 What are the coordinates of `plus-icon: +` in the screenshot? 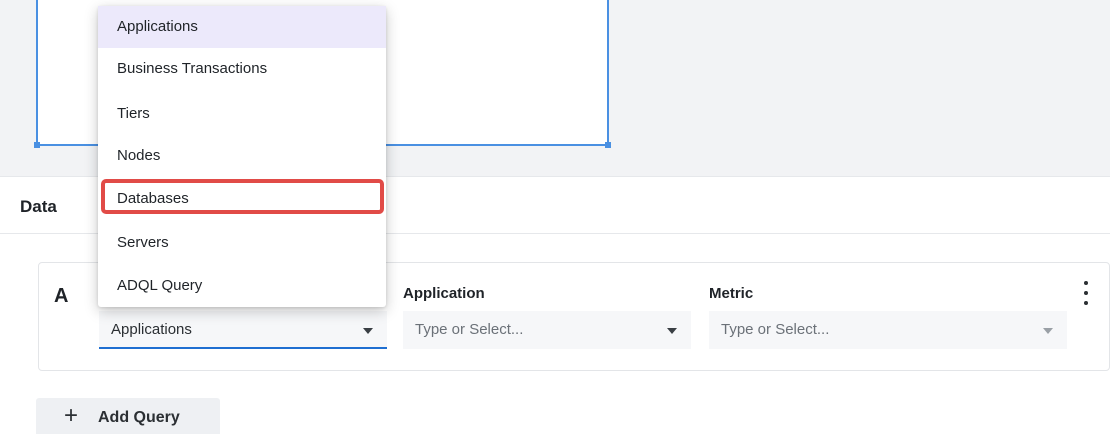 It's located at (71, 415).